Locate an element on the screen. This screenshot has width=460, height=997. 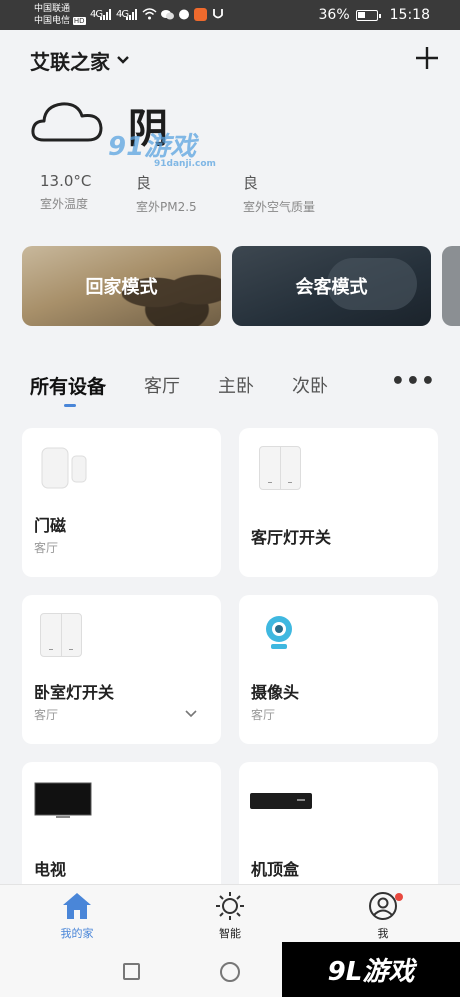
scene-next-card is located at coordinates (451, 286).